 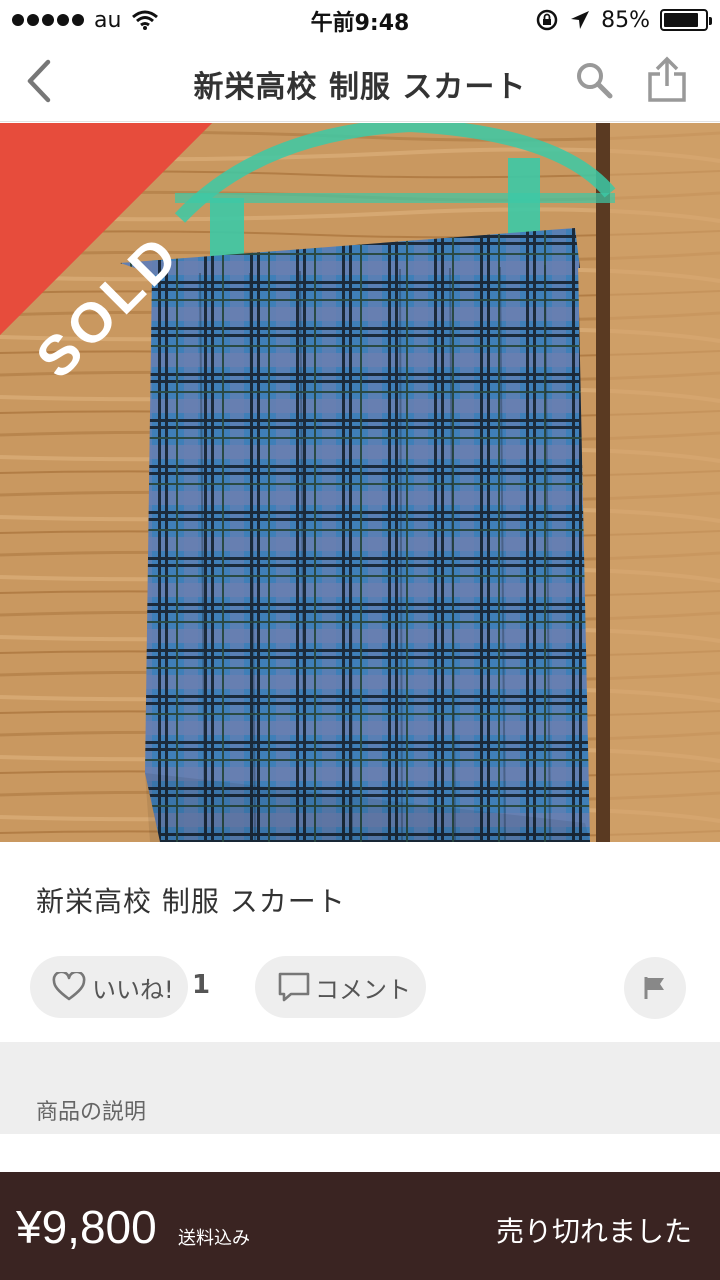 I want to click on description-header: 商品の説明, so click(x=360, y=1088).